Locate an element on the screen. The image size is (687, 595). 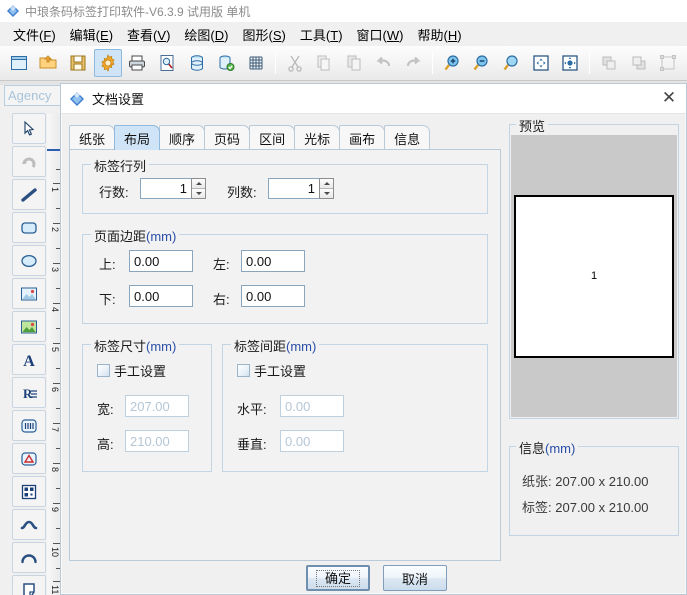
preview-group: 预览 1 is located at coordinates (594, 267).